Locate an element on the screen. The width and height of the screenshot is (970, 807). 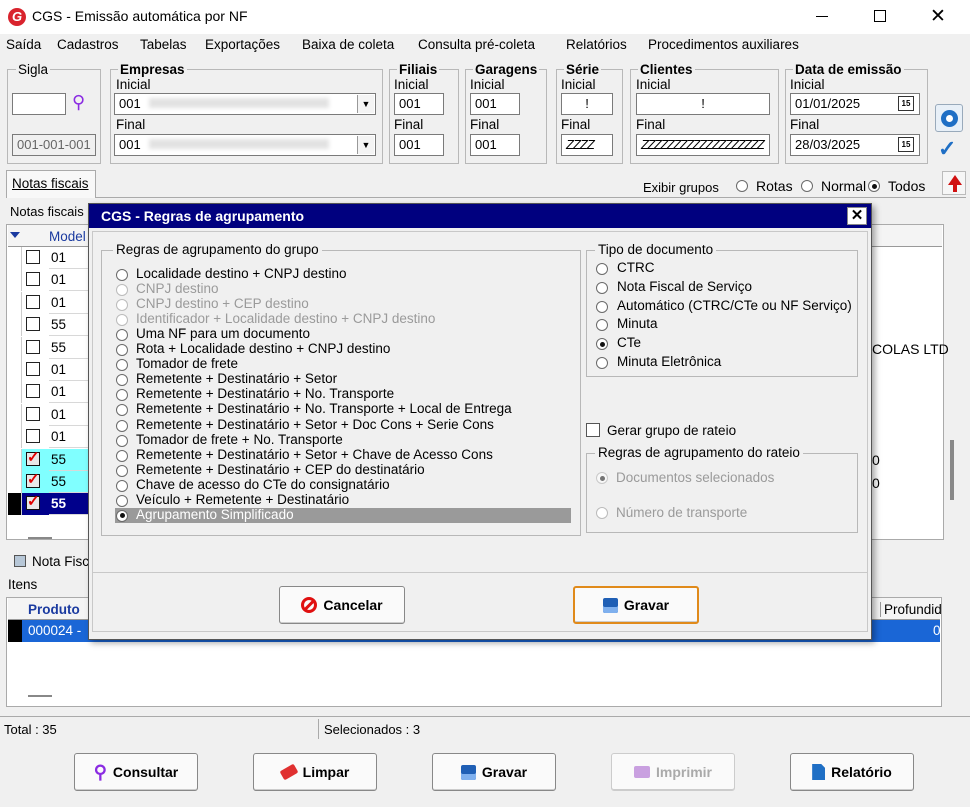
radio-rotas is located at coordinates (742, 186).